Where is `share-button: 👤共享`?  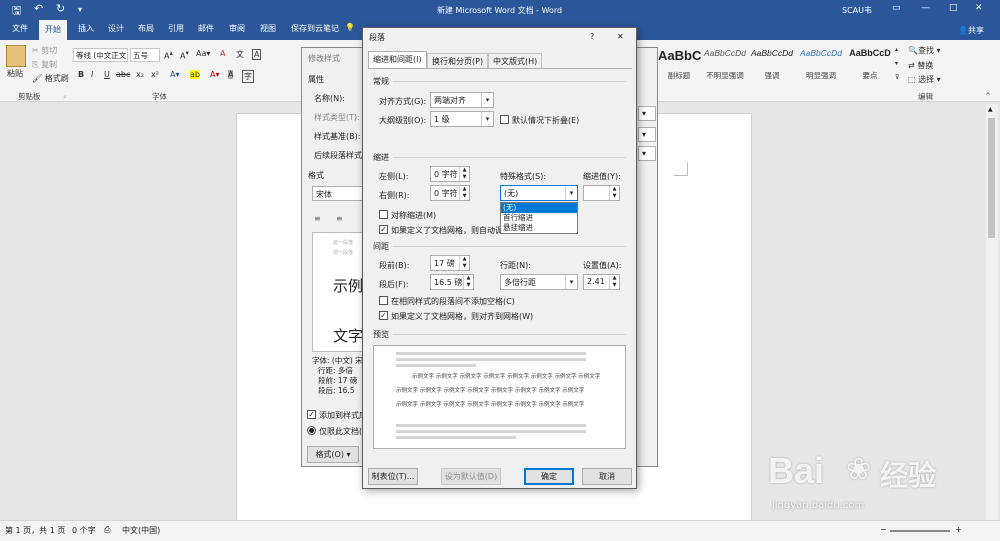
share-button: 👤共享 is located at coordinates (971, 30).